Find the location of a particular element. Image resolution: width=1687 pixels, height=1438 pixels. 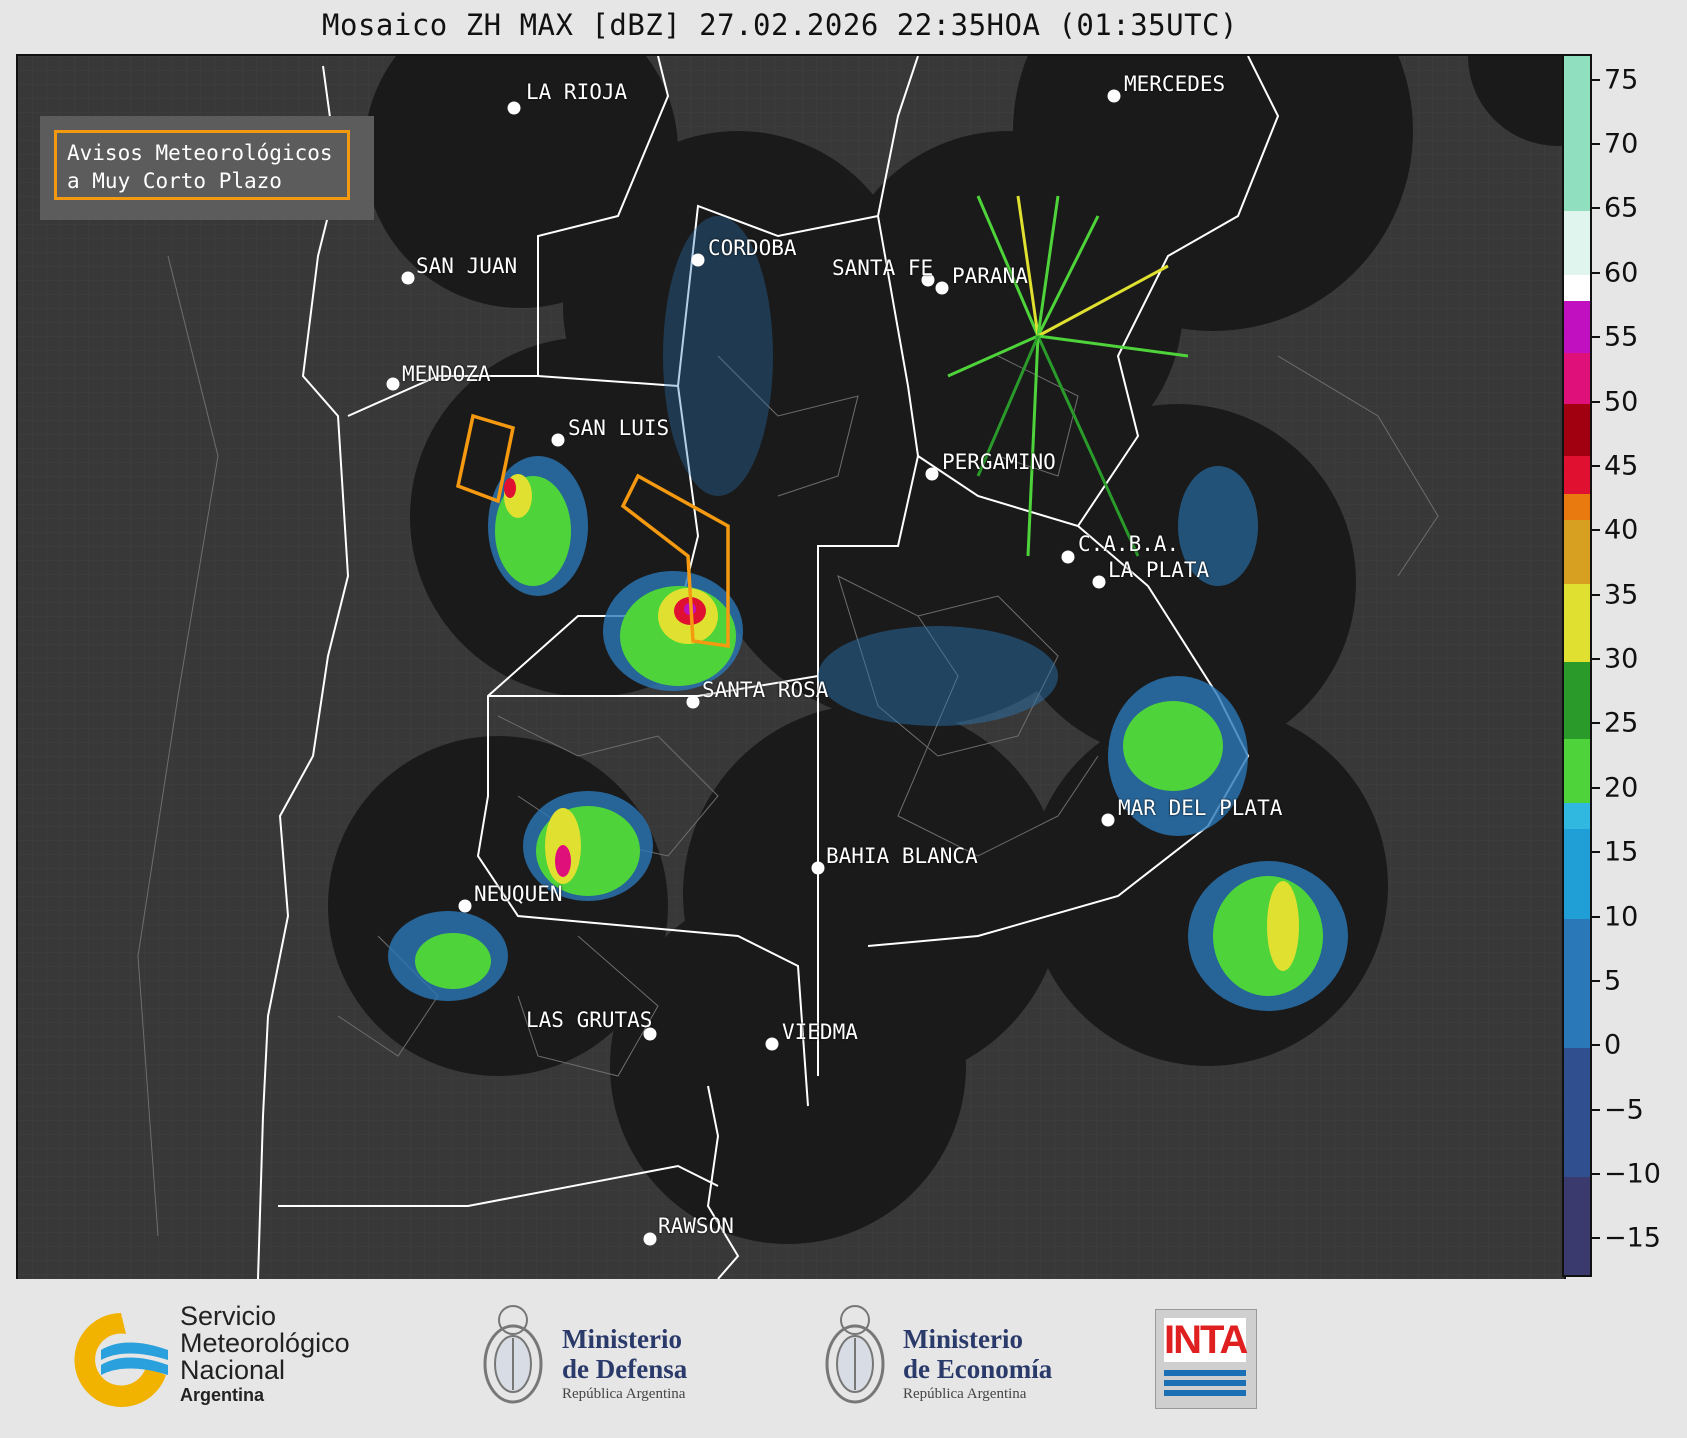

colorbar-tick-label: −5 is located at coordinates (1624, 1110).